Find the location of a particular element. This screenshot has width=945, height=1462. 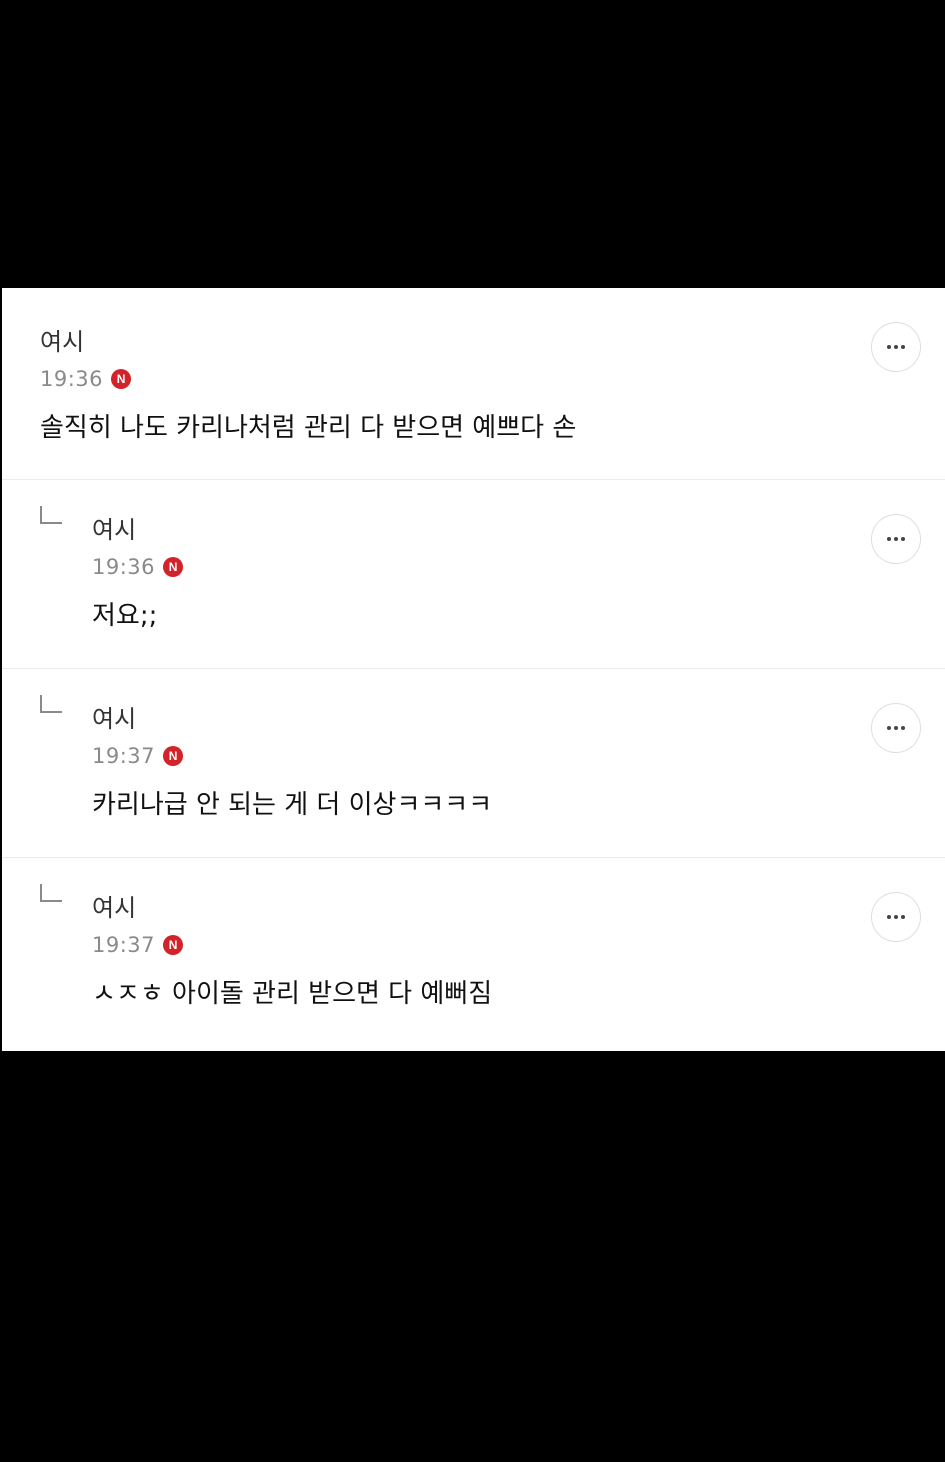

comment-text: 솔직히 나도 카리나처럼 관리 다 받으면 예쁘다 손 is located at coordinates (308, 428).